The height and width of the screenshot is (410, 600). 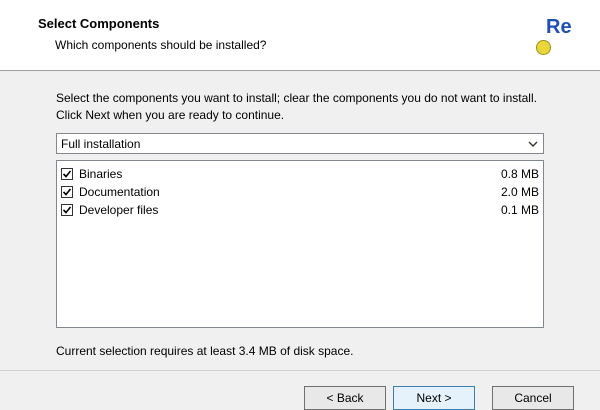 What do you see at coordinates (300, 192) in the screenshot?
I see `component-row-documentation: Documentation 2.0 MB` at bounding box center [300, 192].